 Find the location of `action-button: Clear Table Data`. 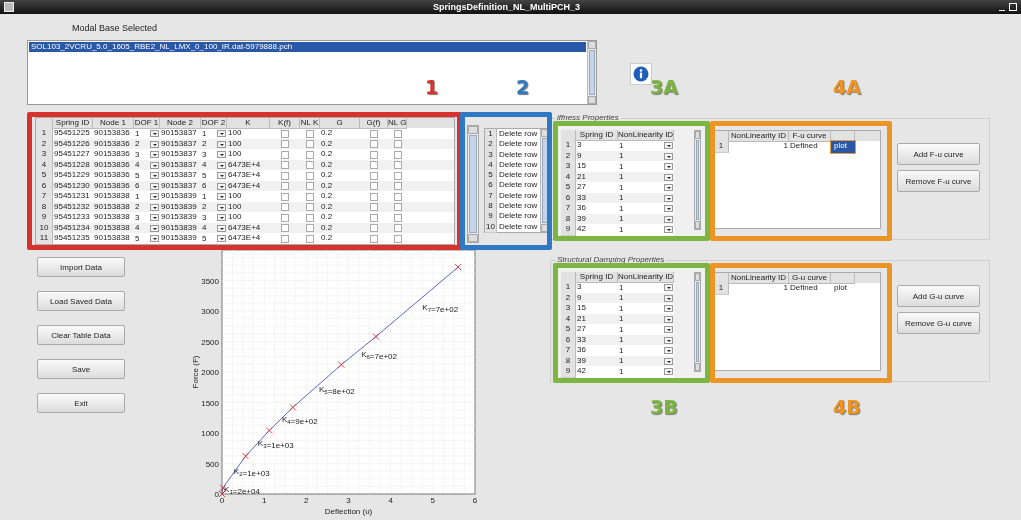

action-button: Clear Table Data is located at coordinates (81, 335).